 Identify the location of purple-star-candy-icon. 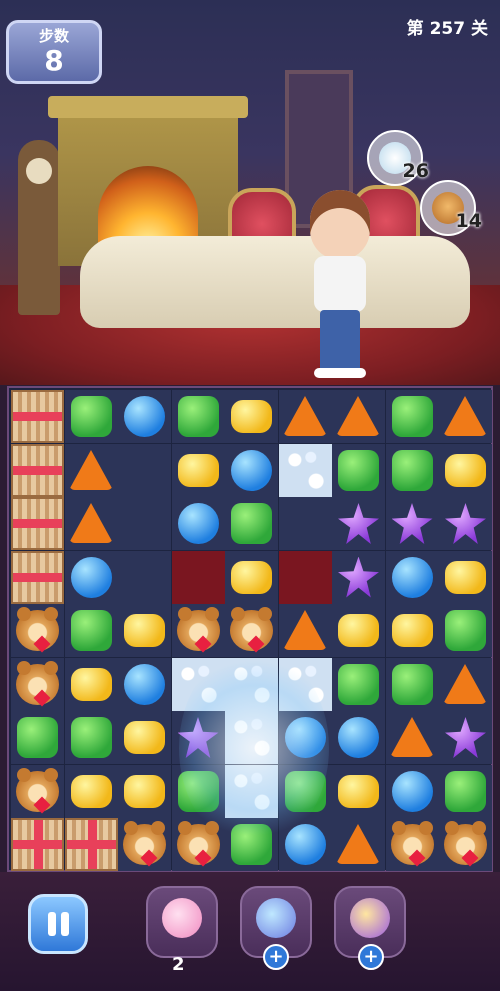
(465, 737).